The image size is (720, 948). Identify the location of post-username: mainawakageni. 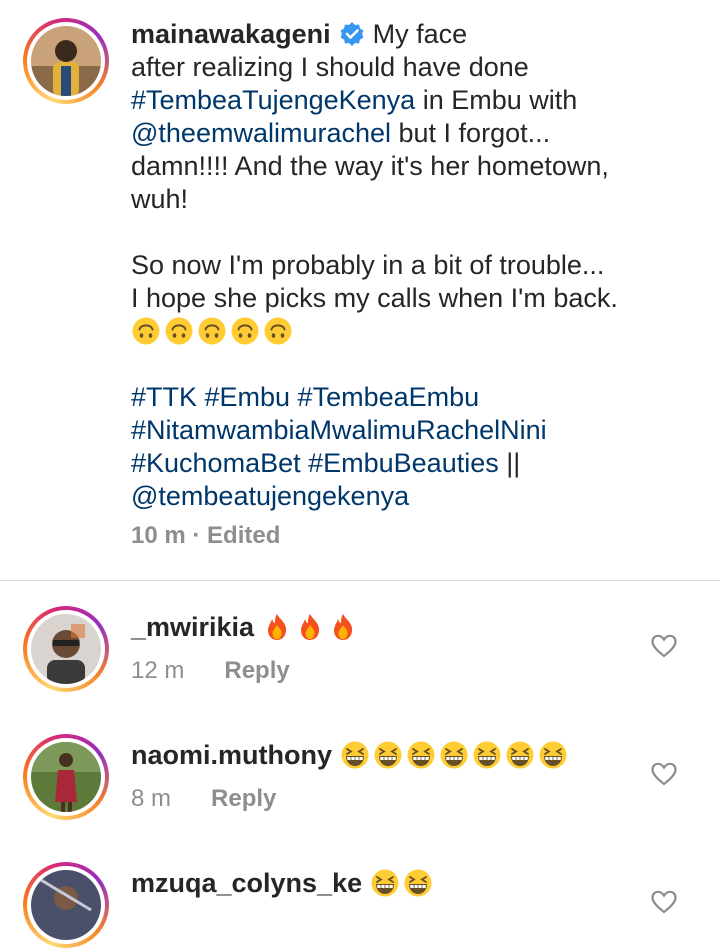
(231, 34).